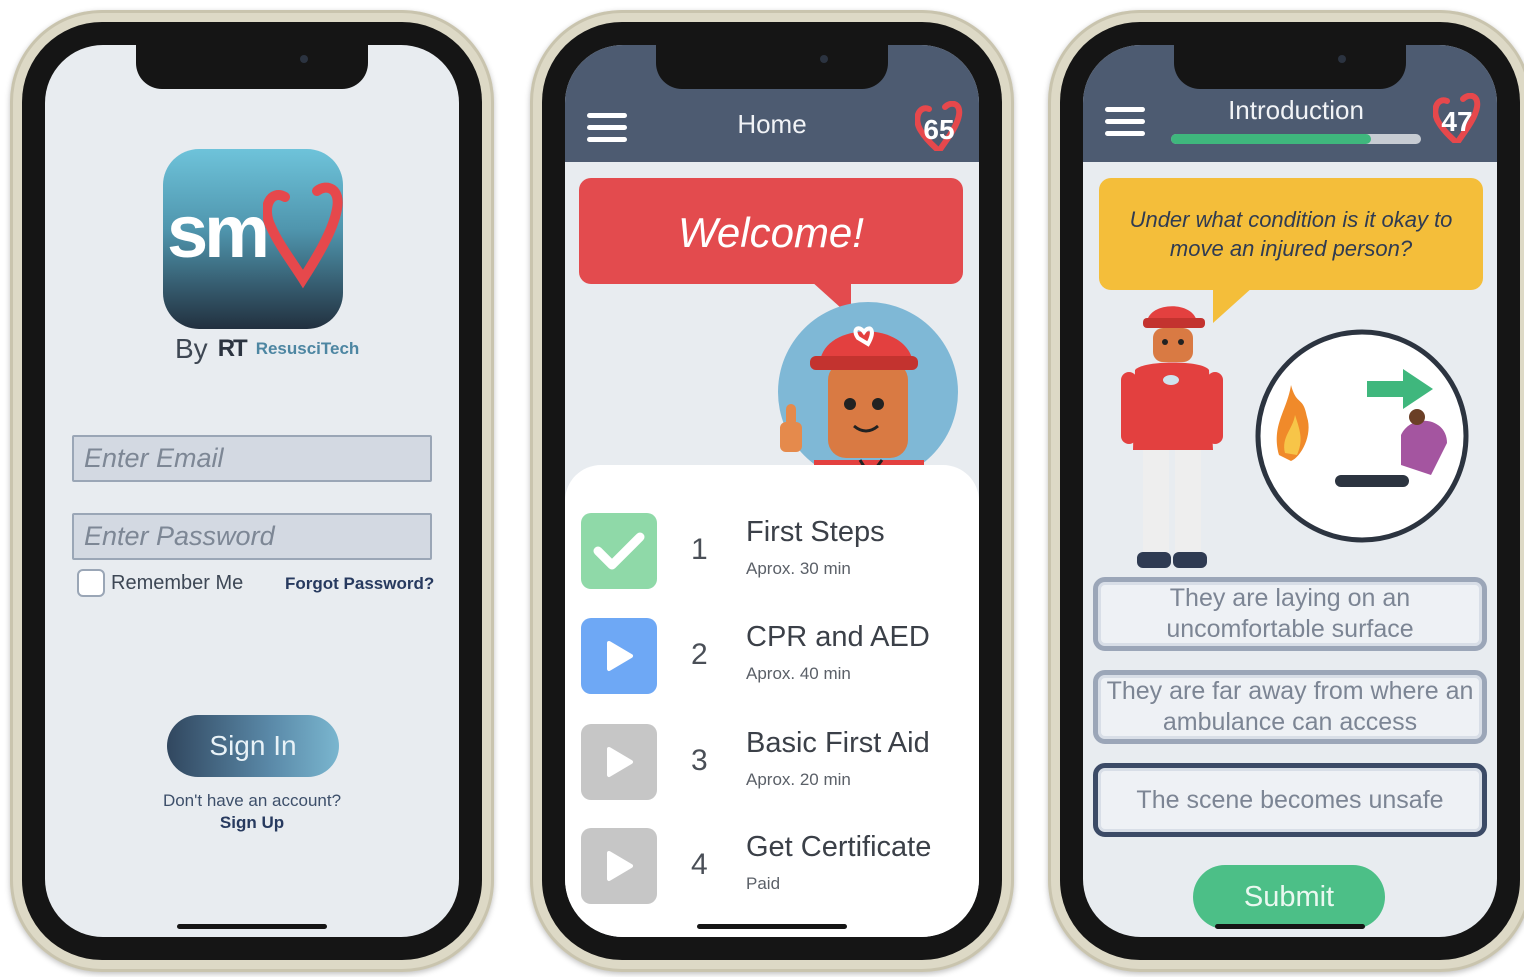  I want to click on remember-checkbox, so click(91, 583).